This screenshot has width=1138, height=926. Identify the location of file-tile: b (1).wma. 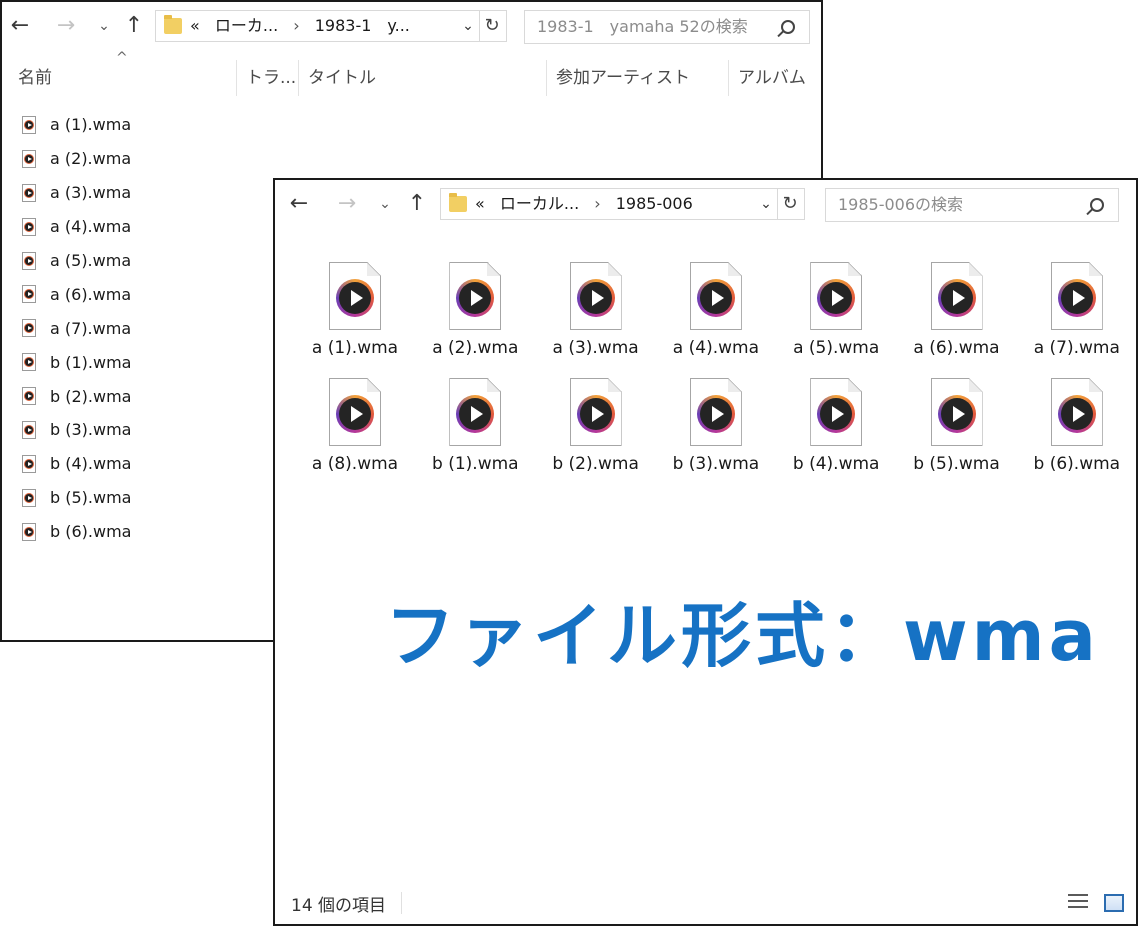
(475, 426).